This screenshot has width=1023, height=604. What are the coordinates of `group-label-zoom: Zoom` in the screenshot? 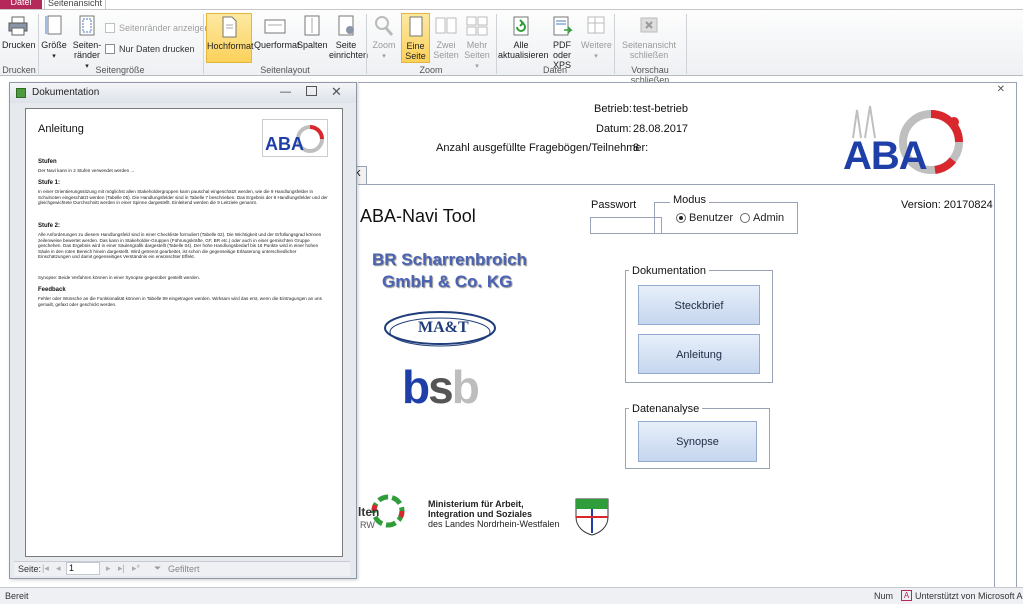 It's located at (431, 70).